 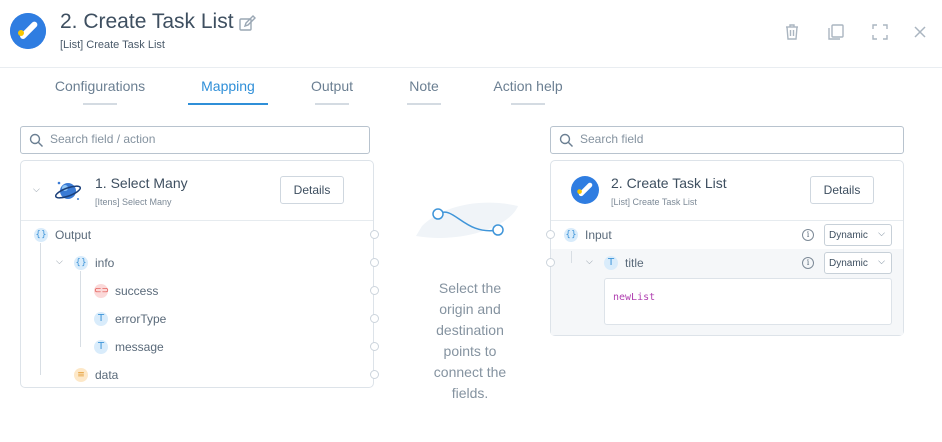 What do you see at coordinates (228, 91) in the screenshot?
I see `tab-mapping: Mapping` at bounding box center [228, 91].